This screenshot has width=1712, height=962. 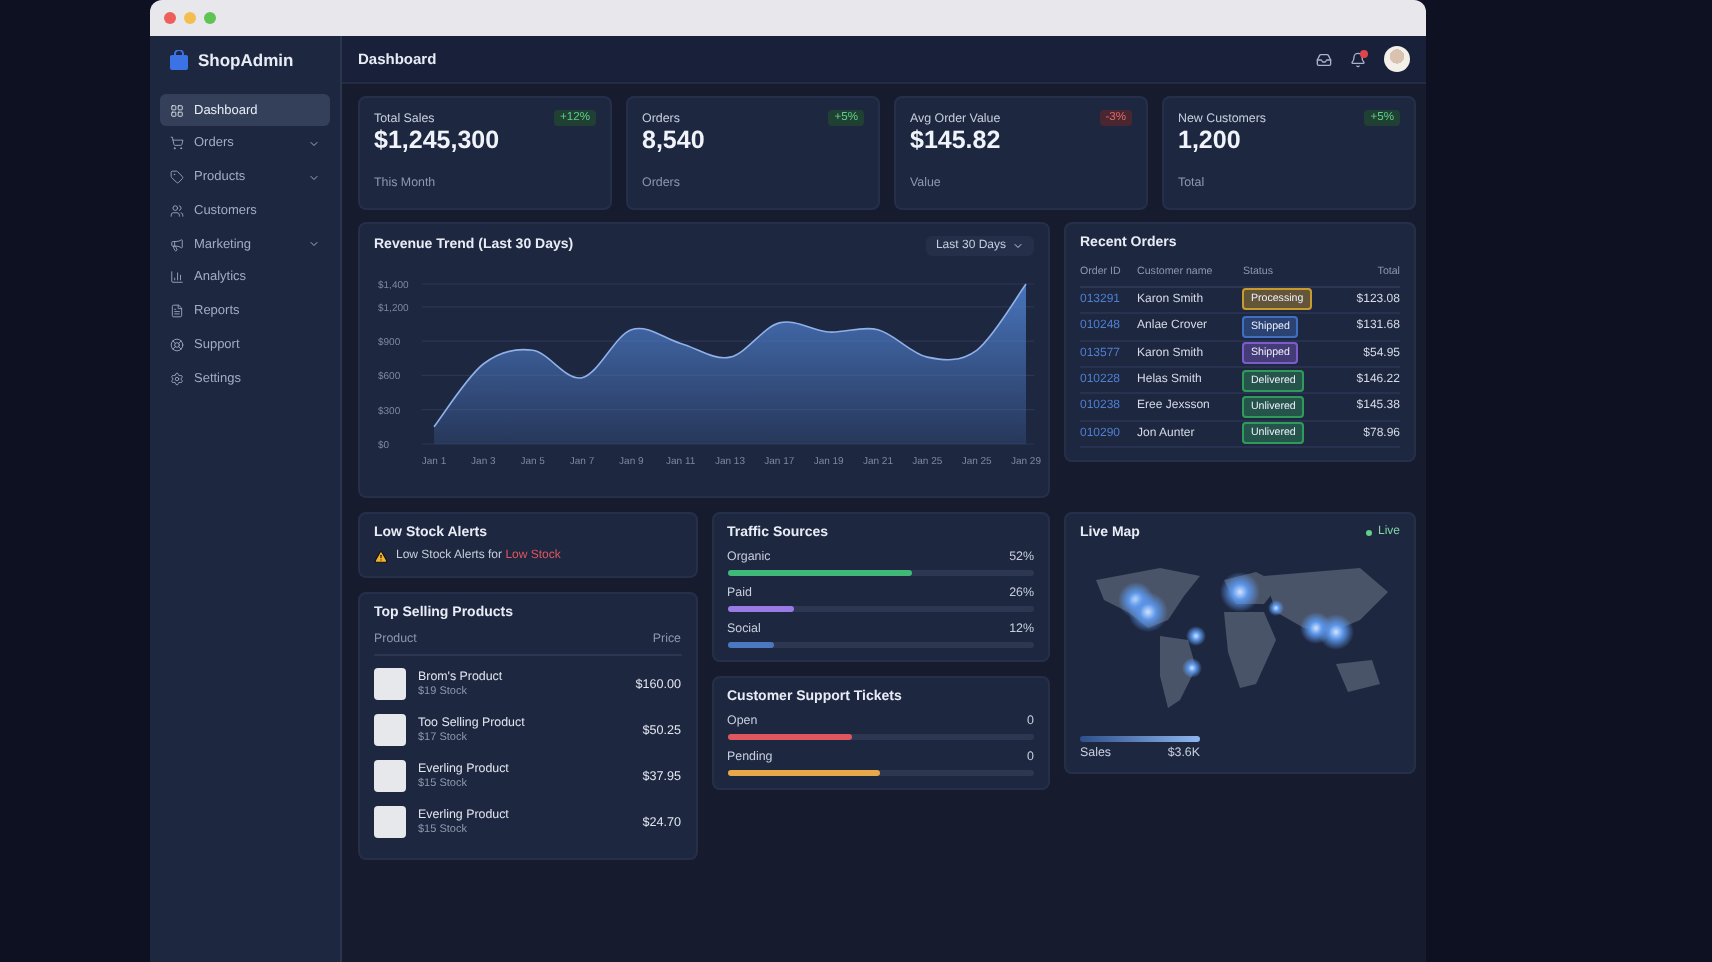 What do you see at coordinates (1140, 738) in the screenshot?
I see `legend-gradient` at bounding box center [1140, 738].